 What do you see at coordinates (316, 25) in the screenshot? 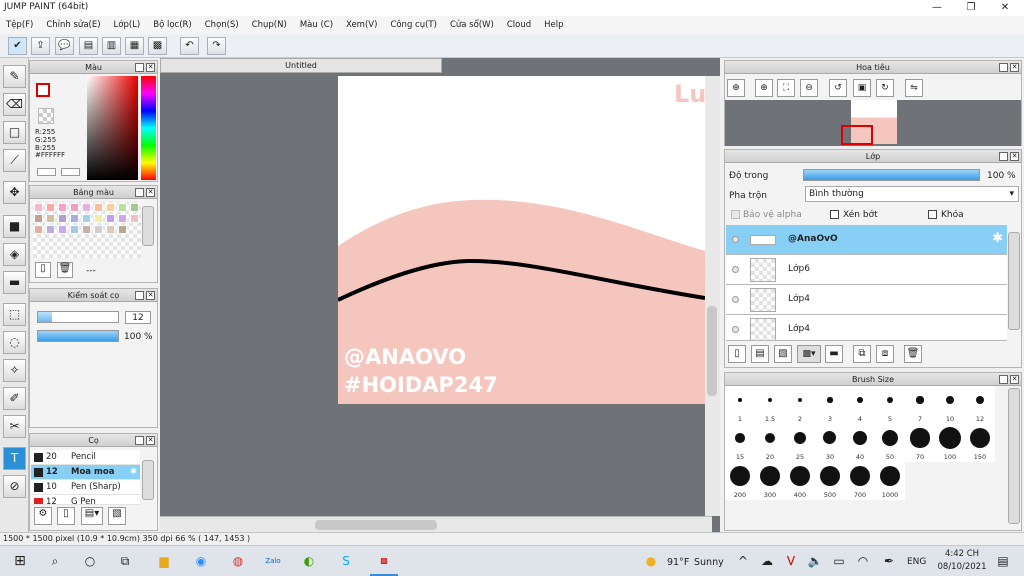
I see `menu-color: Màu (C)` at bounding box center [316, 25].